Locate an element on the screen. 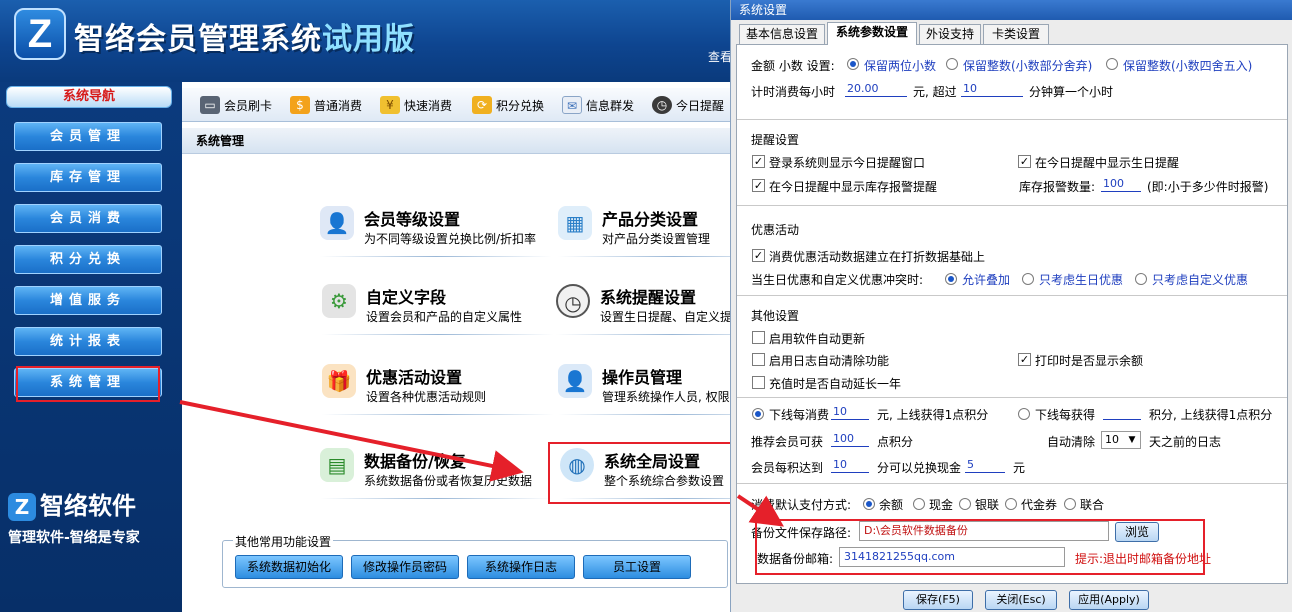 This screenshot has height=612, width=1292. exchange-icon: ⟳ is located at coordinates (482, 105).